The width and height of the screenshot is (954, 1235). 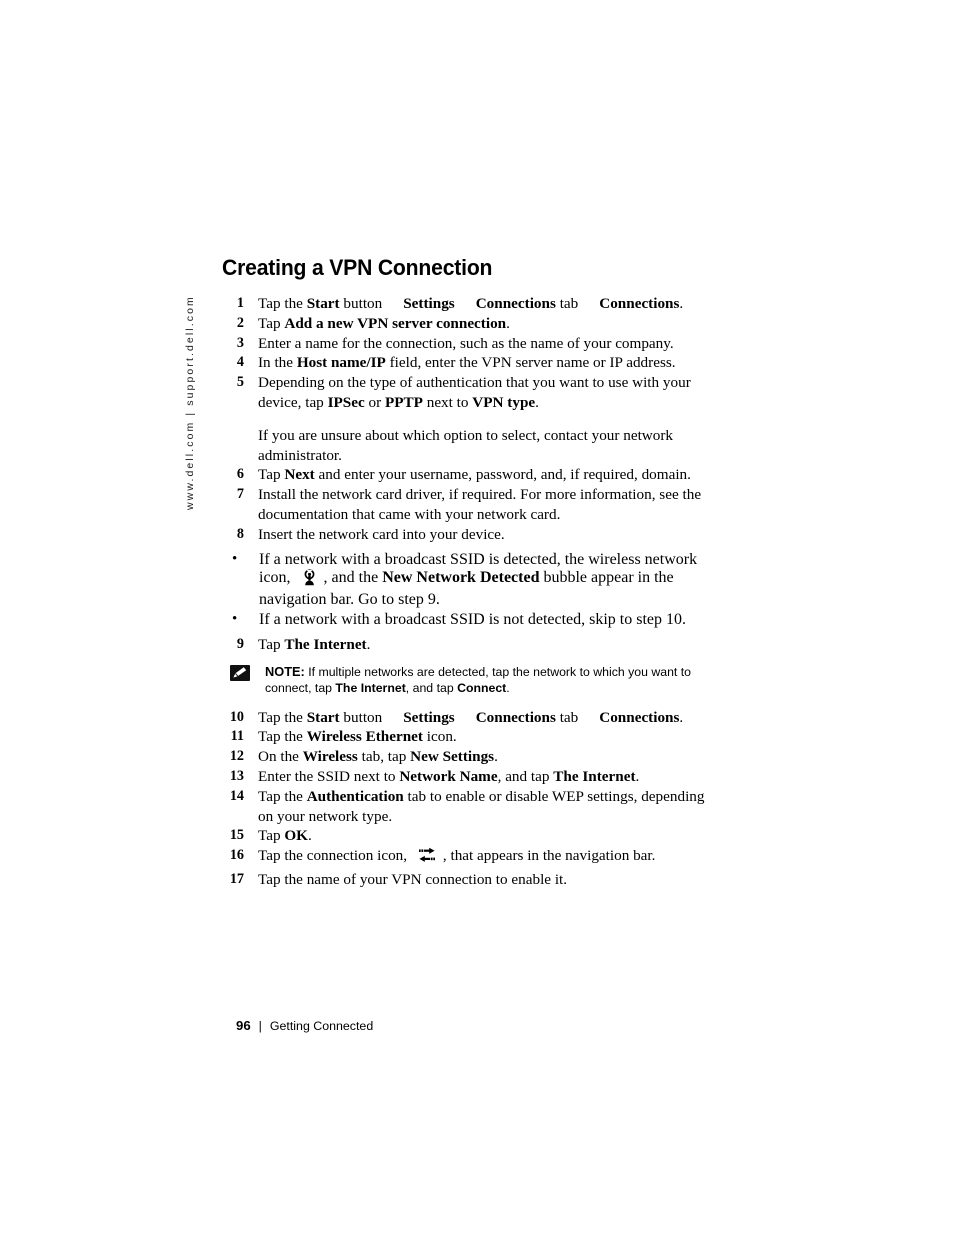 I want to click on note-label: NOTE:, so click(x=285, y=672).